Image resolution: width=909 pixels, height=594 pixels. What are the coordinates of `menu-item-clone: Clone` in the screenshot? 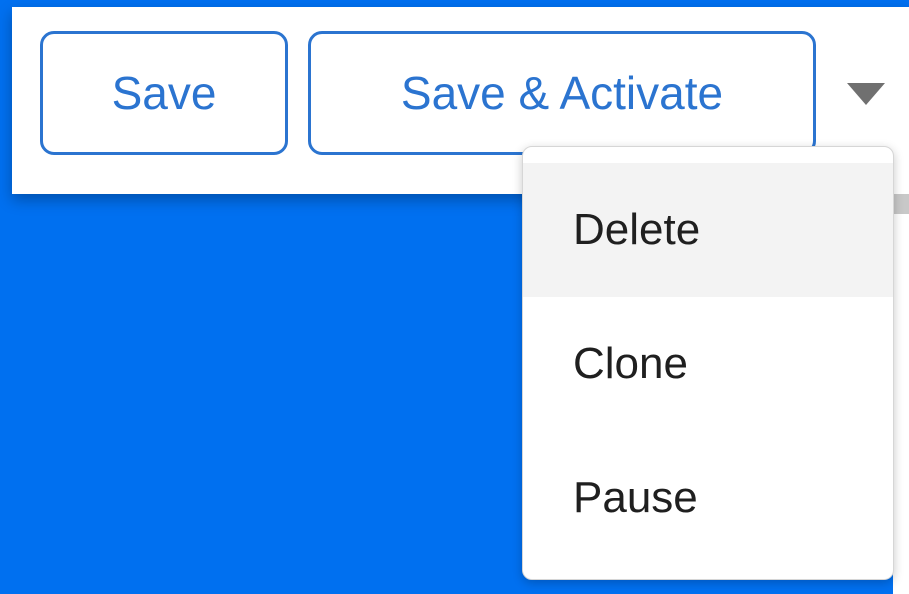 It's located at (708, 364).